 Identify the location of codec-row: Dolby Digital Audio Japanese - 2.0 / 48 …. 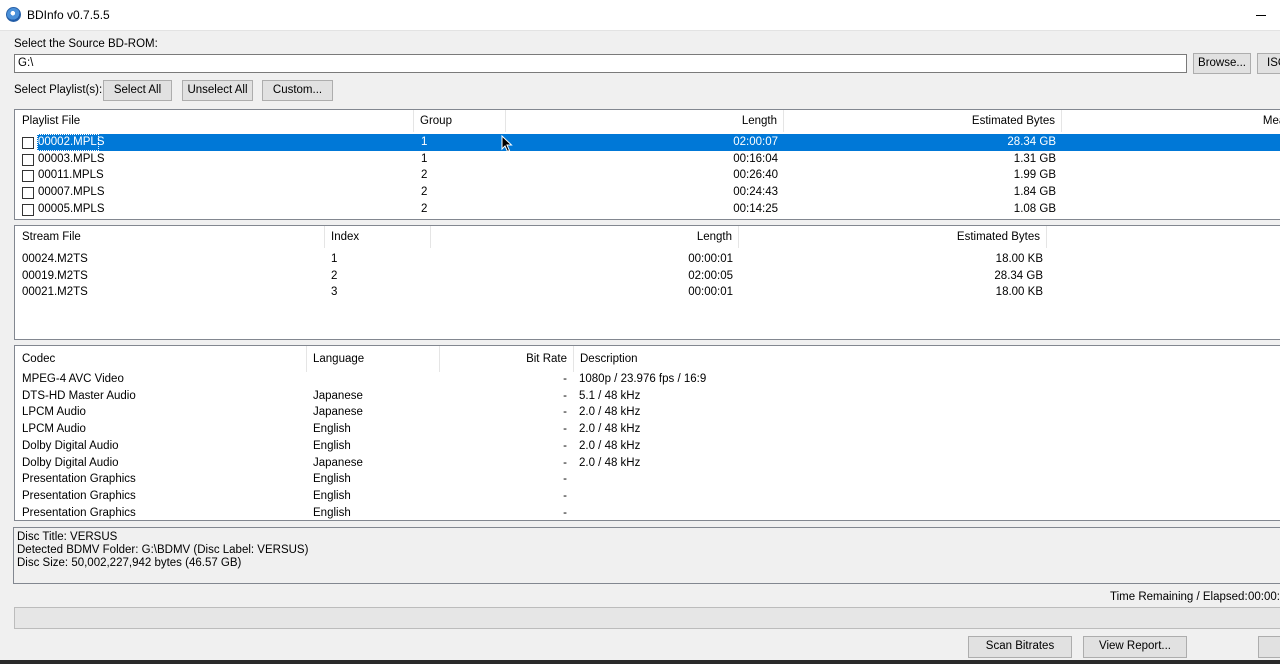
(647, 463).